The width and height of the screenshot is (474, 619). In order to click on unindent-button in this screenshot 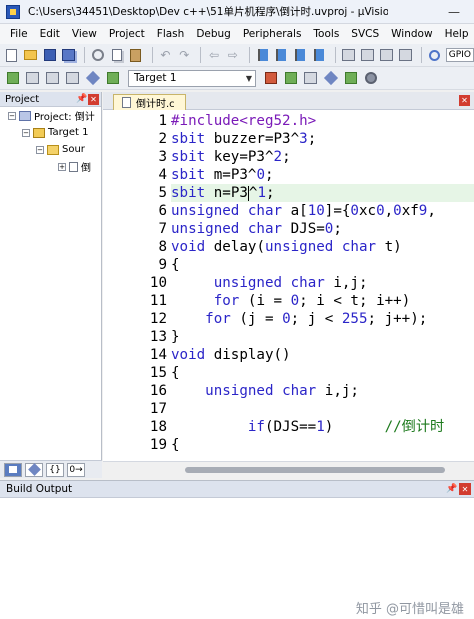, I will do `click(368, 55)`.